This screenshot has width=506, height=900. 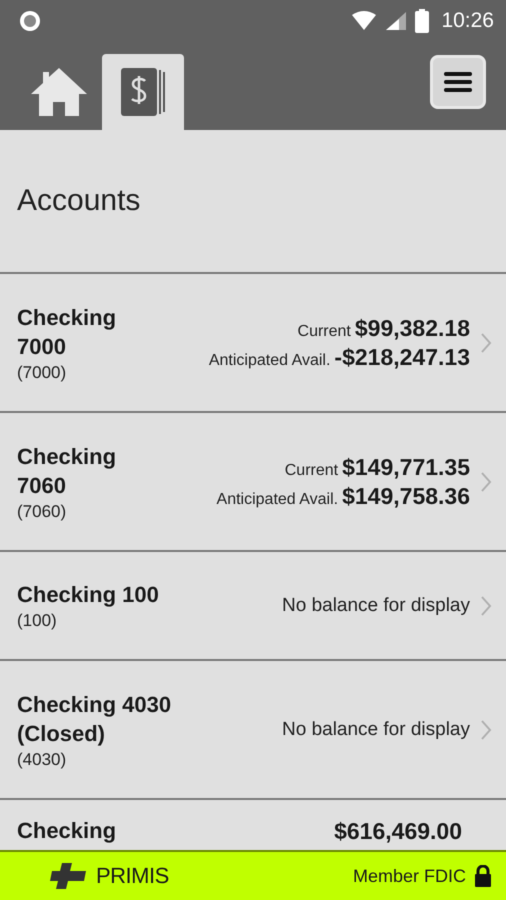 I want to click on account-row: Checking $616,469.00, so click(x=253, y=825).